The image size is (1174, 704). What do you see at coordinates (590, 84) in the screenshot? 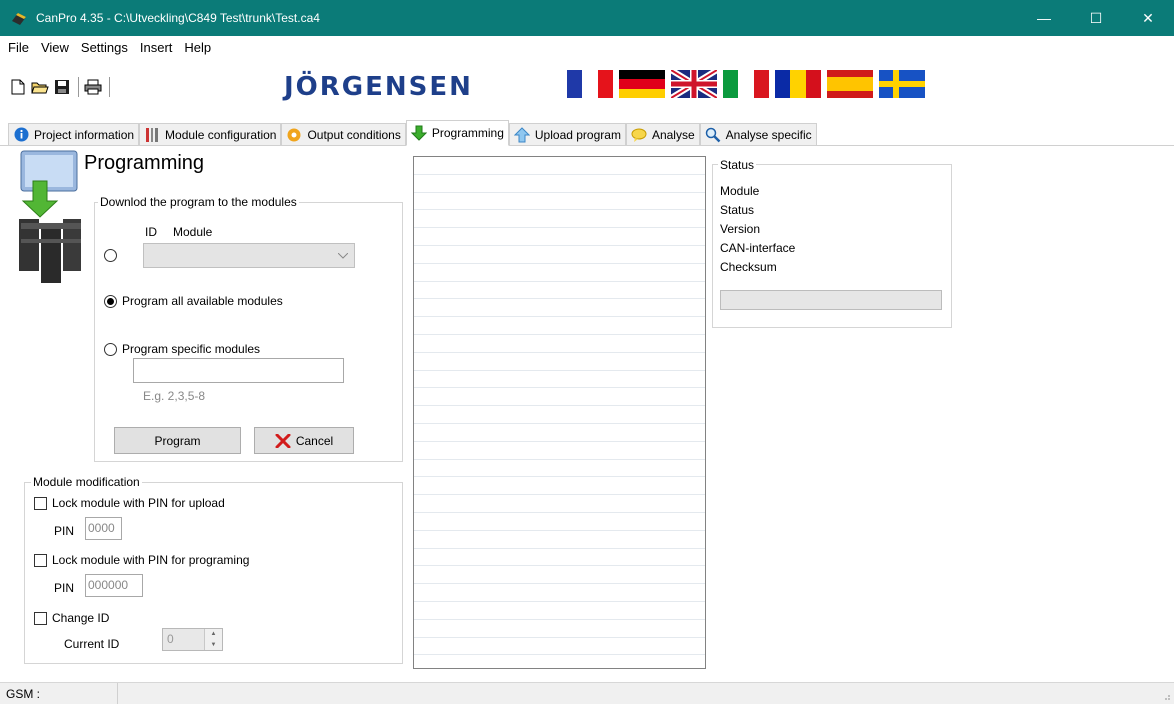
I see `flag-france-button` at bounding box center [590, 84].